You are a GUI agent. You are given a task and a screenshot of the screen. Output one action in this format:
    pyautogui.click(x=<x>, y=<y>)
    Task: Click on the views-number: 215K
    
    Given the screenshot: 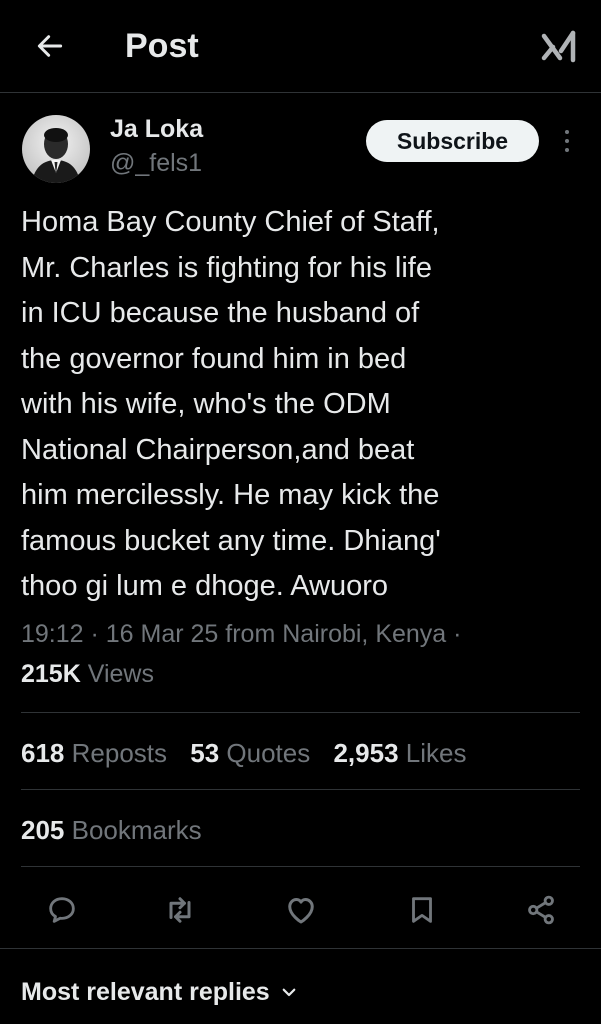 What is the action you would take?
    pyautogui.click(x=51, y=674)
    